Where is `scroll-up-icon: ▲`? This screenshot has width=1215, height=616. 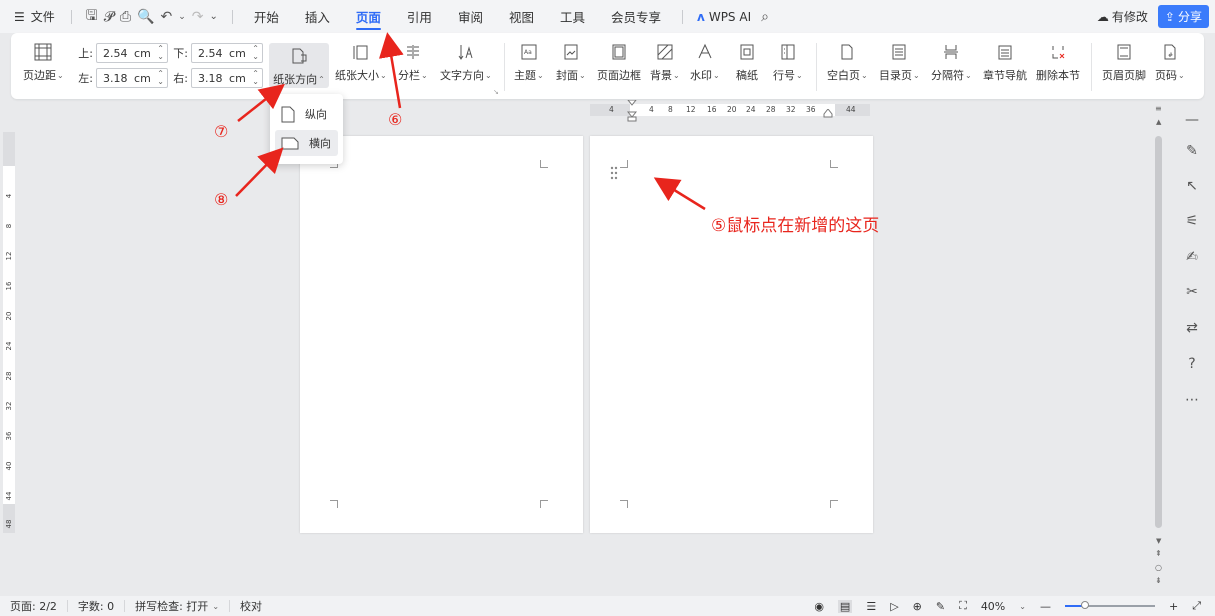
scroll-up-icon: ▲ is located at coordinates (1158, 122).